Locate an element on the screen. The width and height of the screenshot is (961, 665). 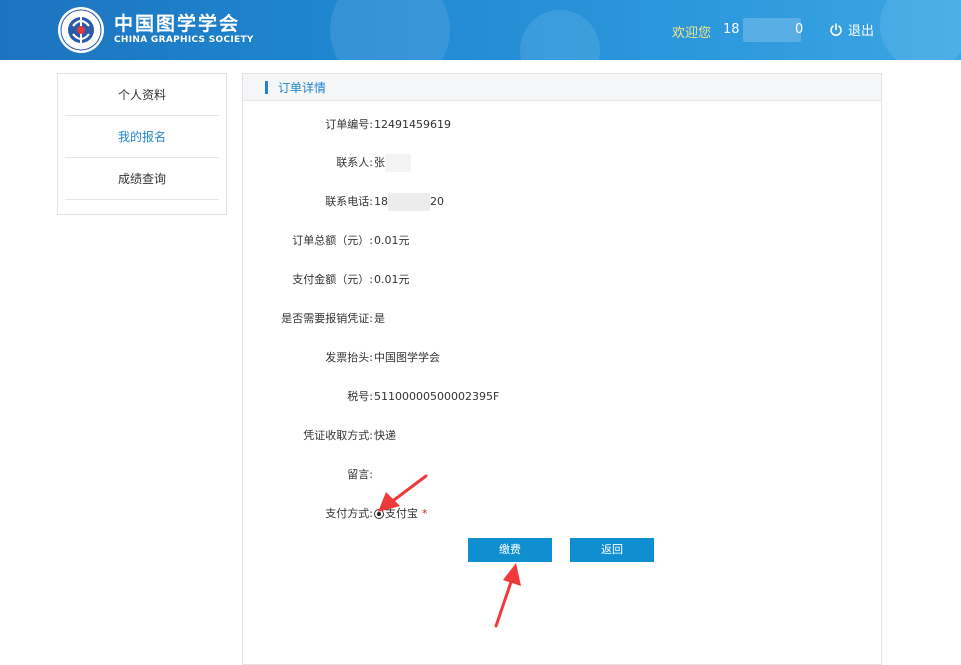
username: 18 0 is located at coordinates (763, 30).